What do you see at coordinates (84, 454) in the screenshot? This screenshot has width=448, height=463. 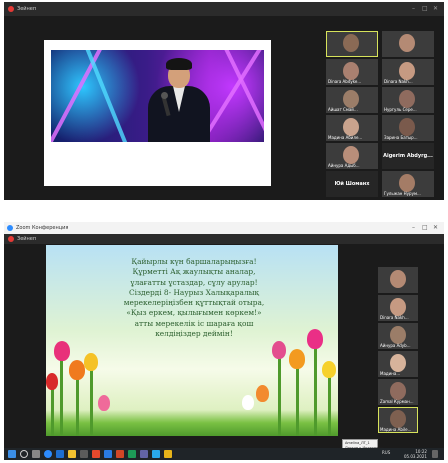 I see `store-icon` at bounding box center [84, 454].